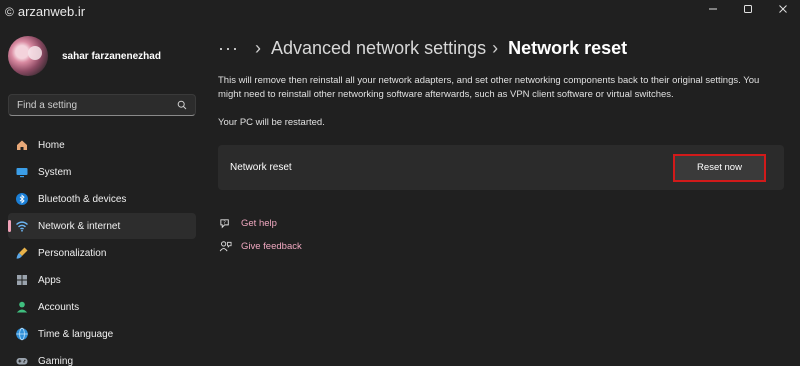 The width and height of the screenshot is (800, 366). I want to click on wifi-icon, so click(22, 226).